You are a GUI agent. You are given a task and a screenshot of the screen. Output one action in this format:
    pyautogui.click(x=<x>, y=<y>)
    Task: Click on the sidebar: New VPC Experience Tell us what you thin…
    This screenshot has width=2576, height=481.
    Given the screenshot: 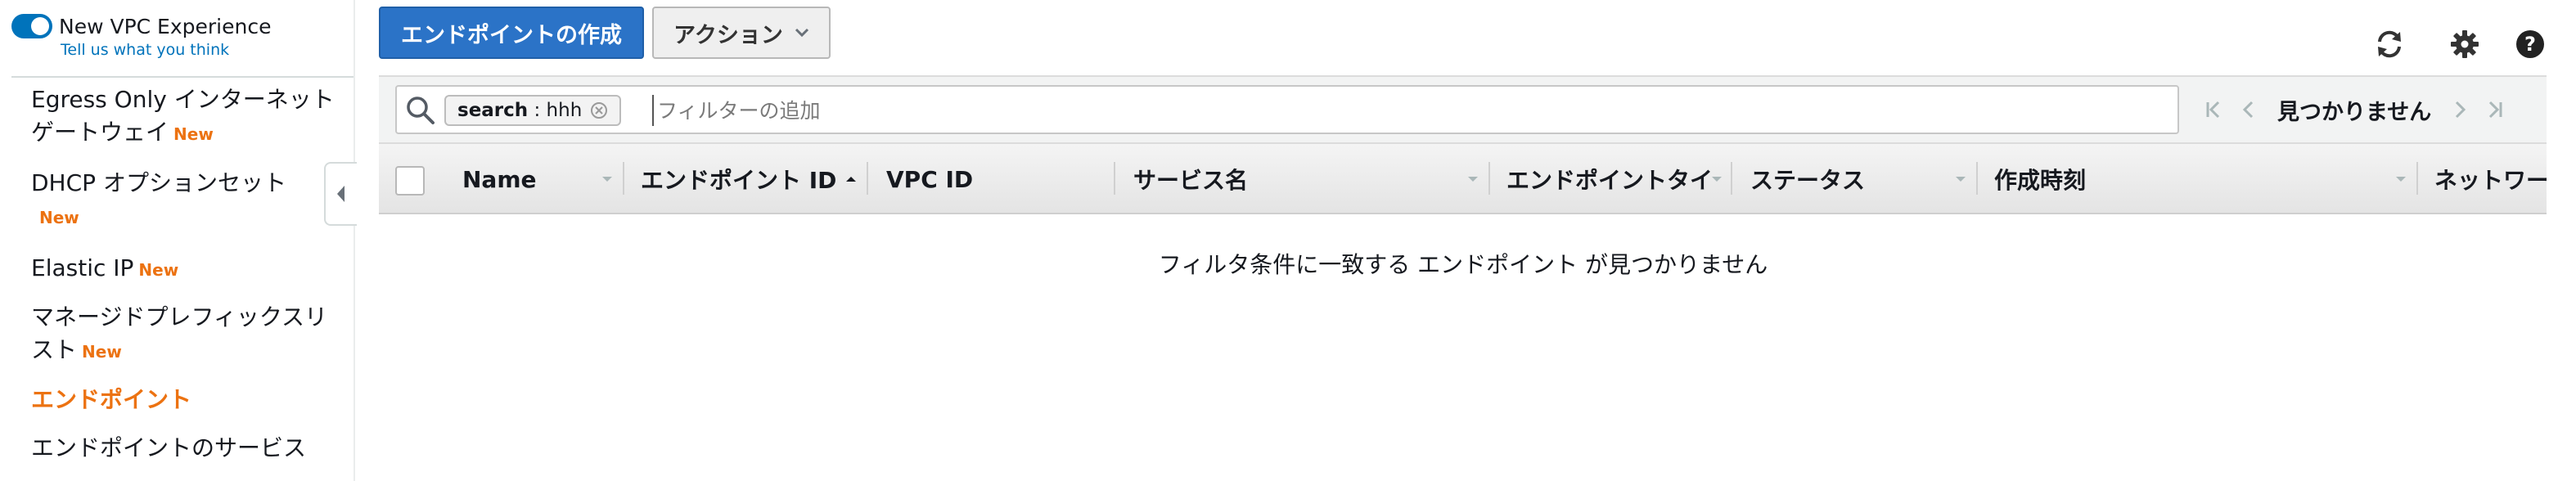 What is the action you would take?
    pyautogui.click(x=177, y=240)
    